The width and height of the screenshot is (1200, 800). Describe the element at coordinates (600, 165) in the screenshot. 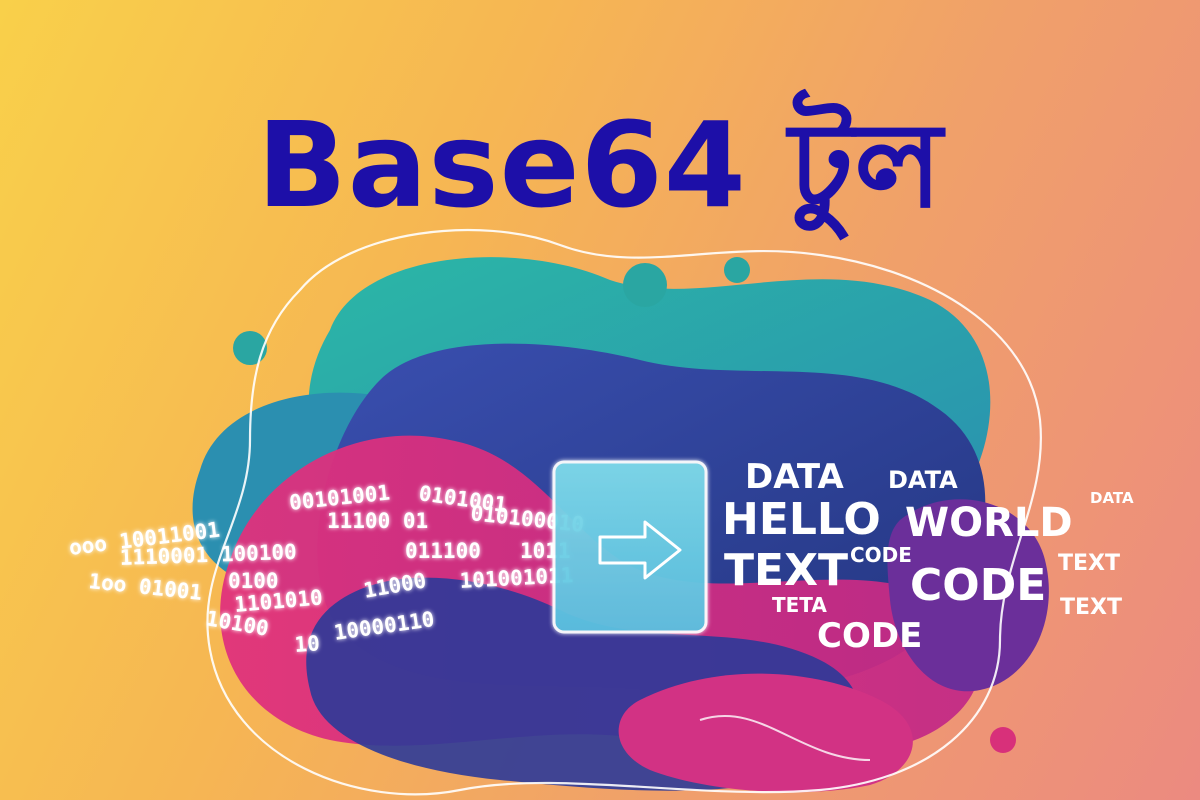

I see `page-title: Base64 টুল` at that location.